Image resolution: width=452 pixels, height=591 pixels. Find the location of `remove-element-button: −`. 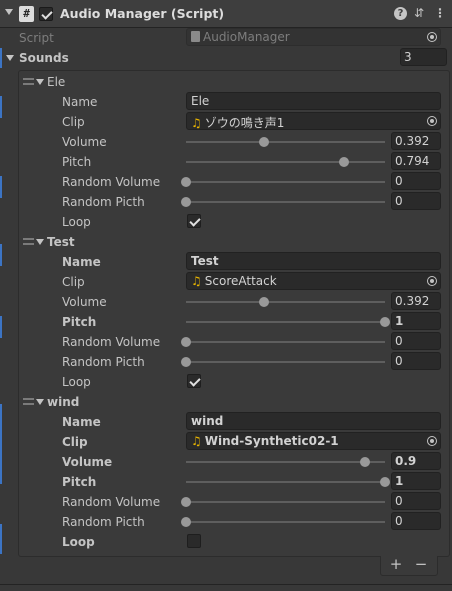

remove-element-button: − is located at coordinates (421, 564).